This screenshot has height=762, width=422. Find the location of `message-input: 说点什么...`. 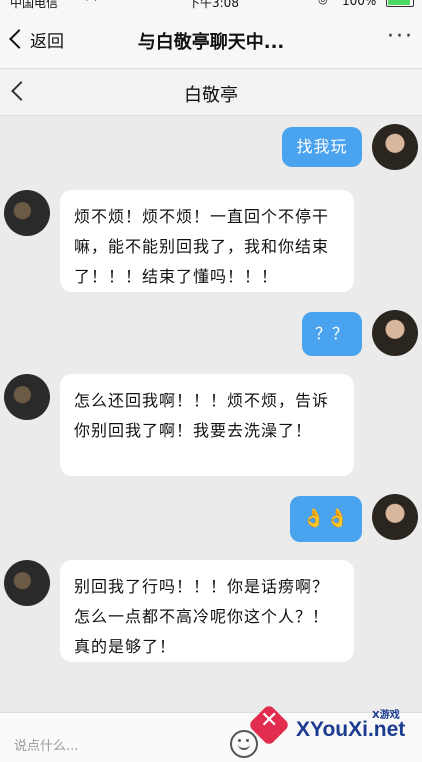

message-input: 说点什么... is located at coordinates (46, 744).